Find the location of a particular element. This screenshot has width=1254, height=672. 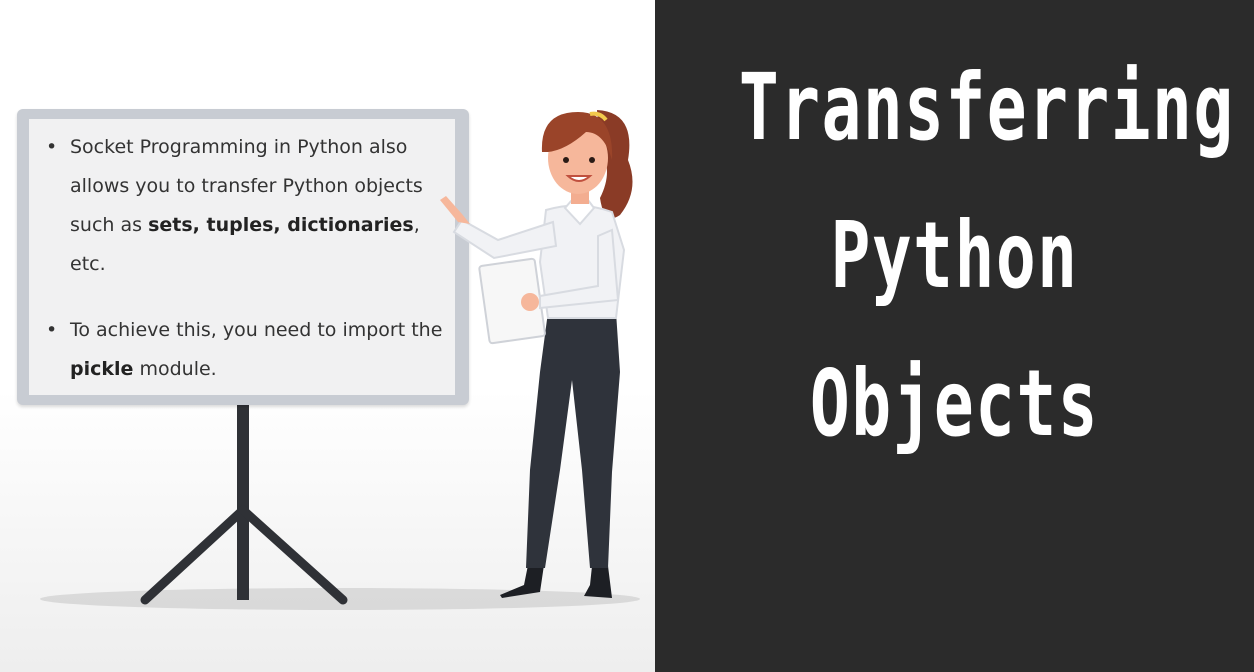

title-line-2: Python is located at coordinates (954, 255).